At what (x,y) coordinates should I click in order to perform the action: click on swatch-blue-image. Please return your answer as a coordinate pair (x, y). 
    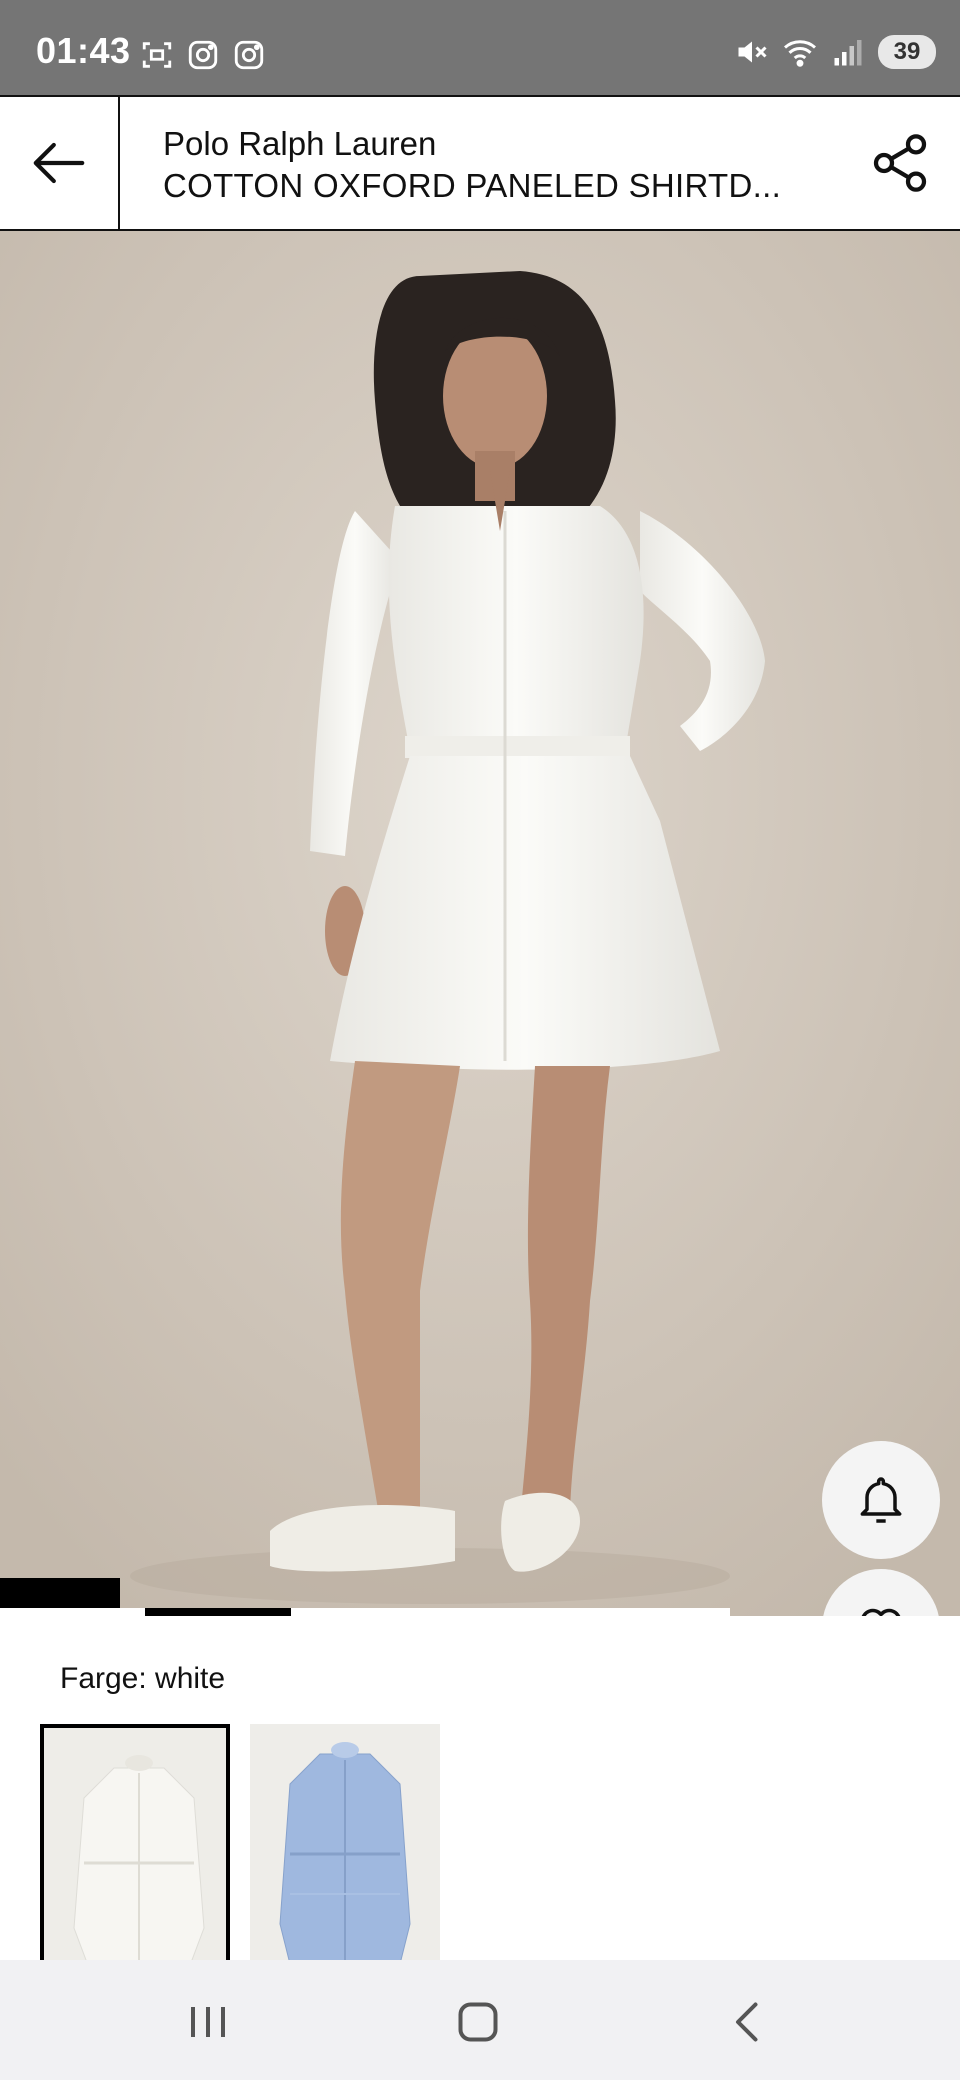
    Looking at the image, I should click on (345, 1844).